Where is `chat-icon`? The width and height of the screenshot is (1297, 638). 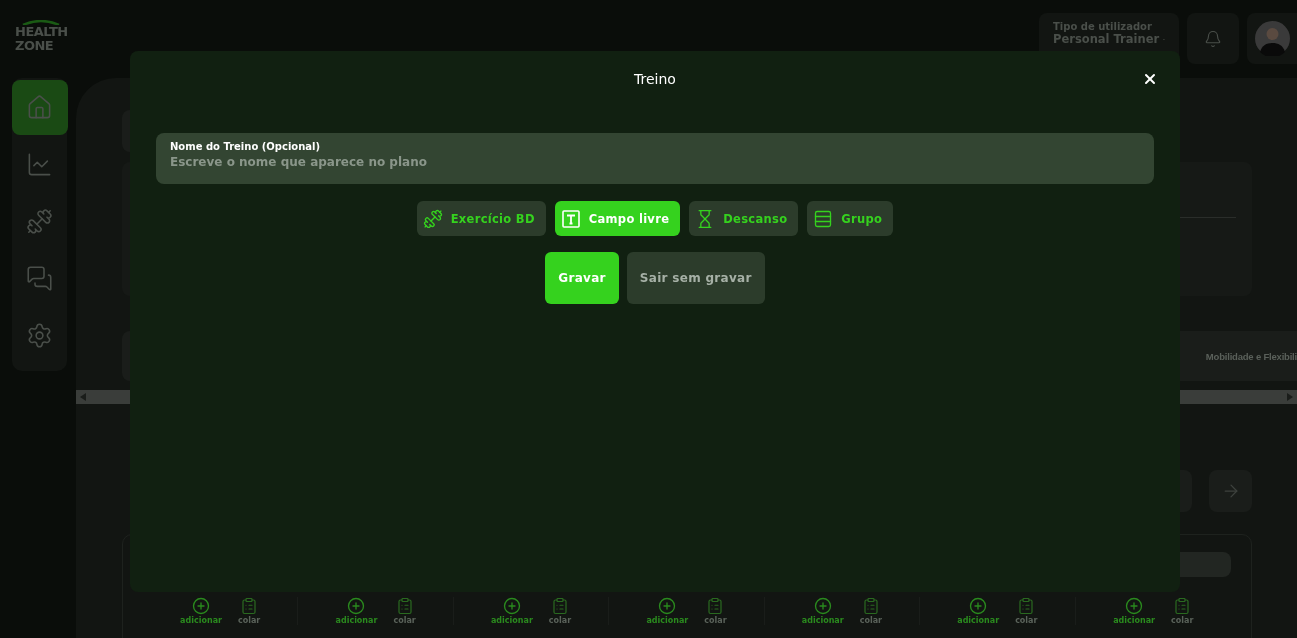
chat-icon is located at coordinates (39, 278).